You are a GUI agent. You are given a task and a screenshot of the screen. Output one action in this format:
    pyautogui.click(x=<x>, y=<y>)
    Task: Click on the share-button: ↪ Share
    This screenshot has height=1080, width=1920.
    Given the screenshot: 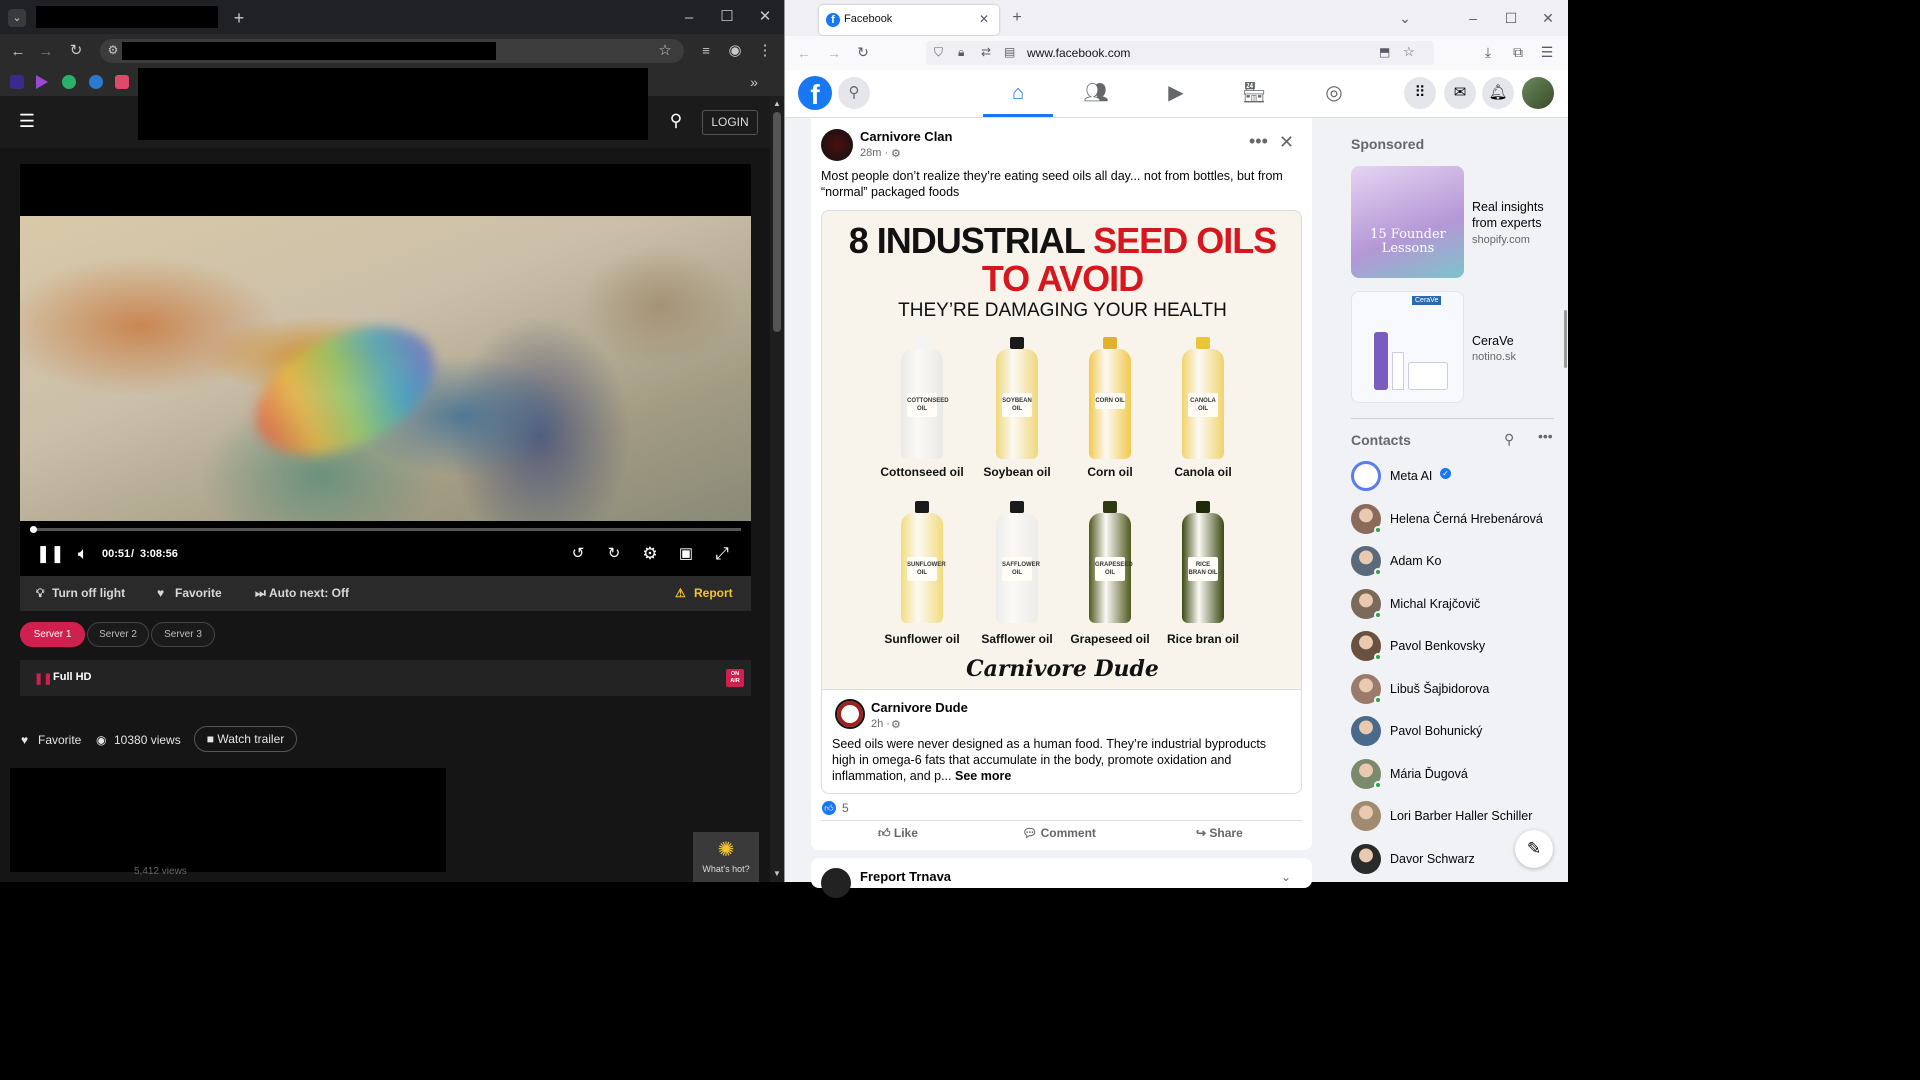 What is the action you would take?
    pyautogui.click(x=1219, y=833)
    